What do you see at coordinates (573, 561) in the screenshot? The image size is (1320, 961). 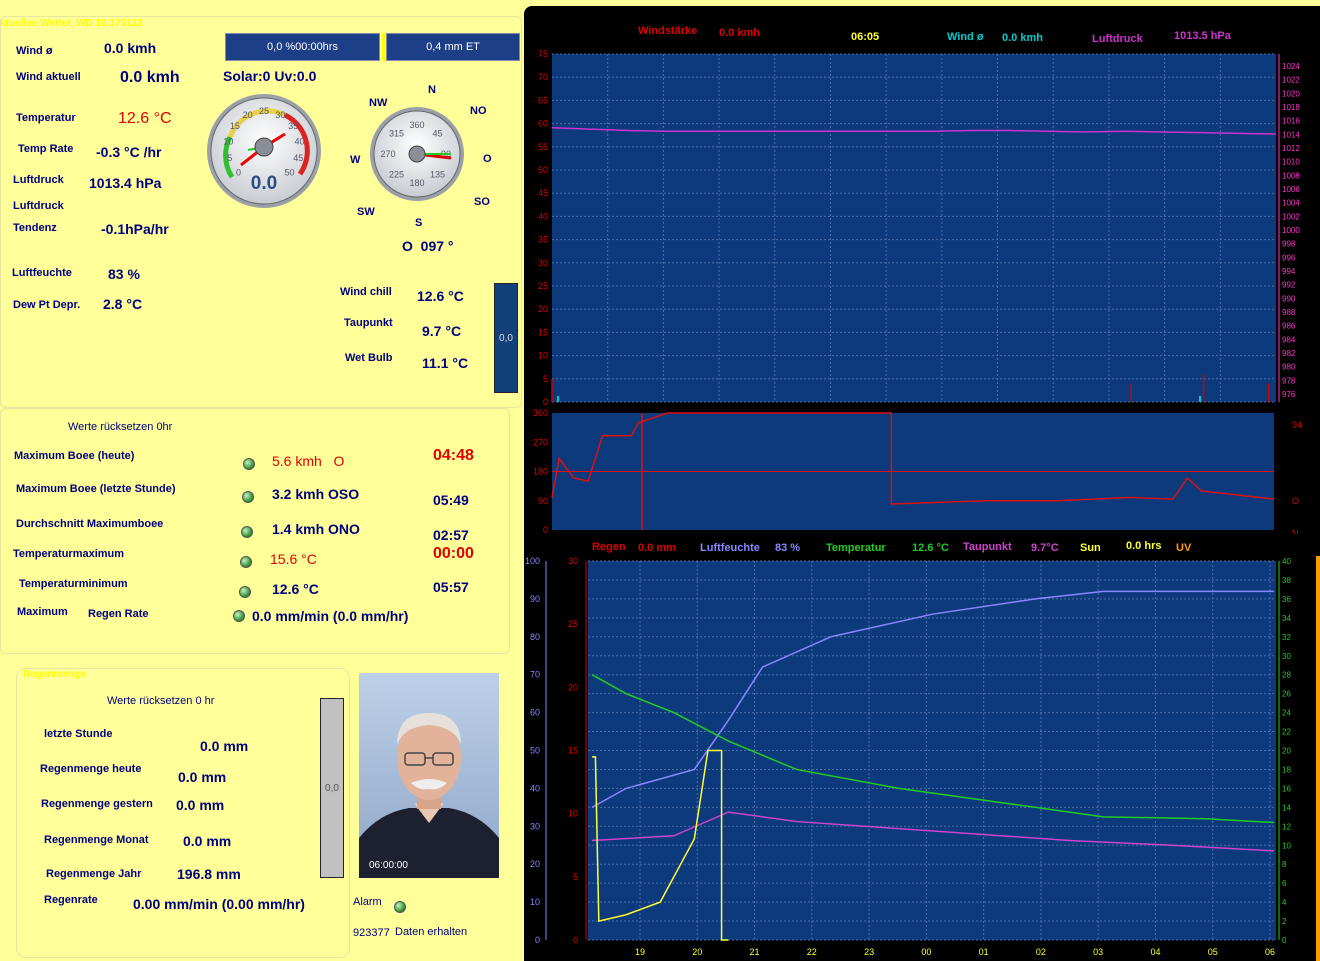 I see `chart3-ytick-rain: 30` at bounding box center [573, 561].